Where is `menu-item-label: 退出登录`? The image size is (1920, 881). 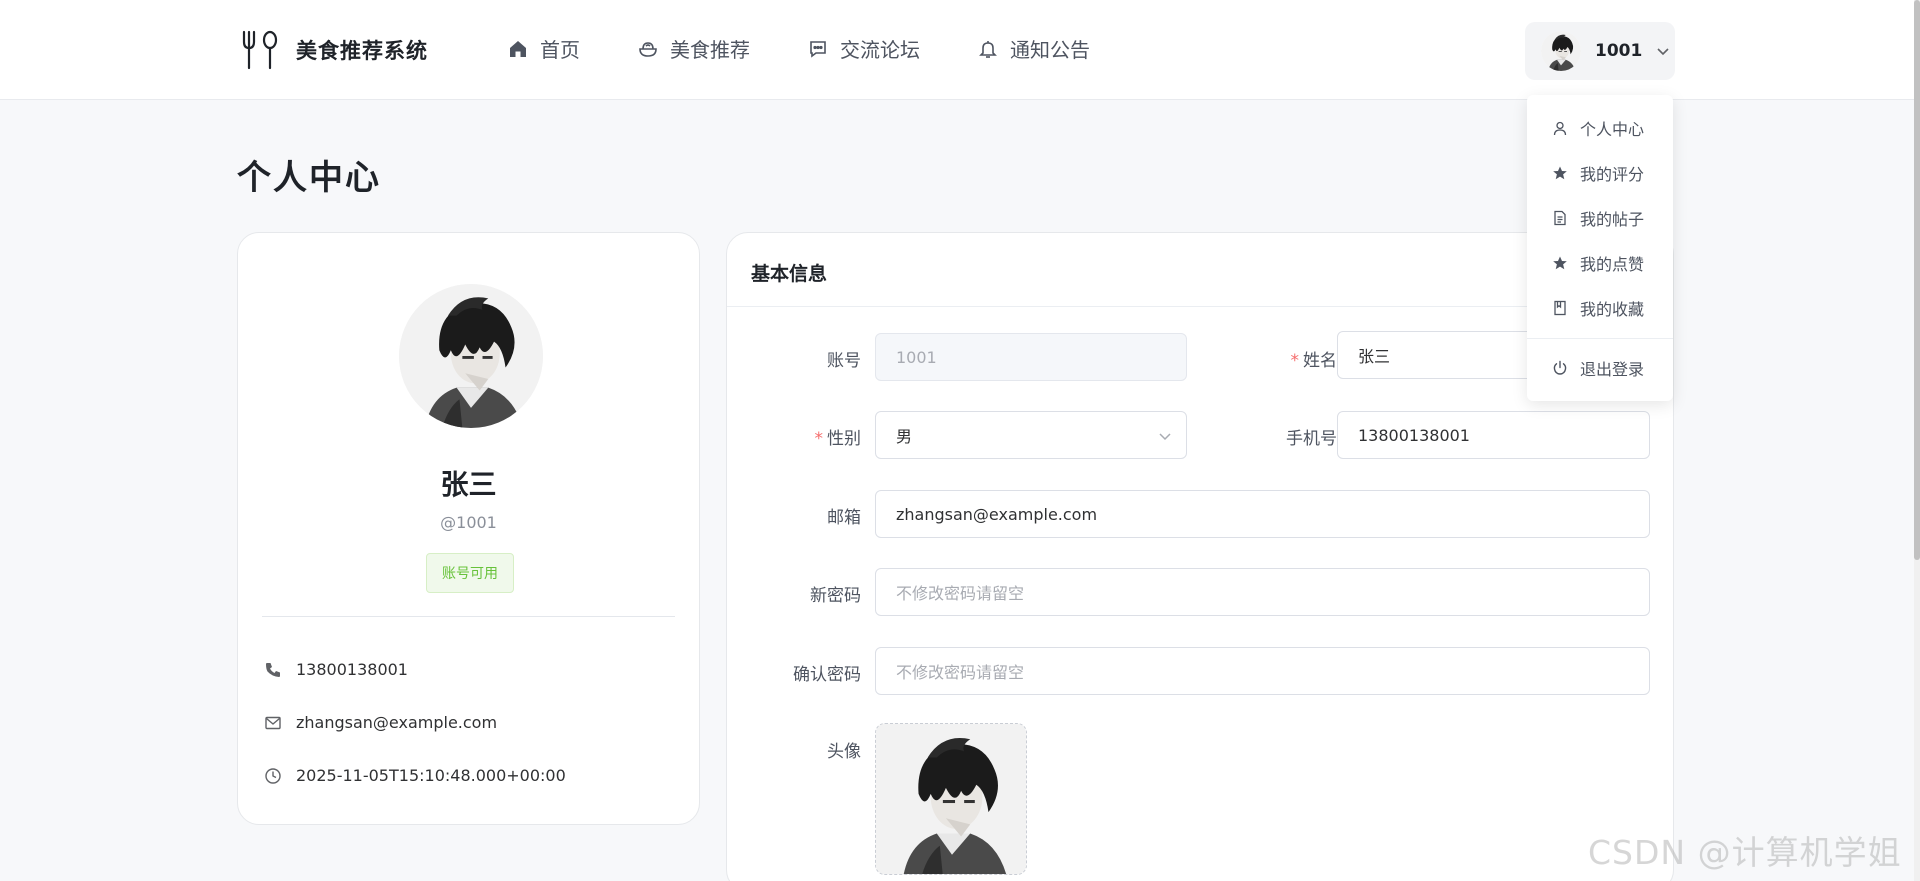 menu-item-label: 退出登录 is located at coordinates (1612, 369).